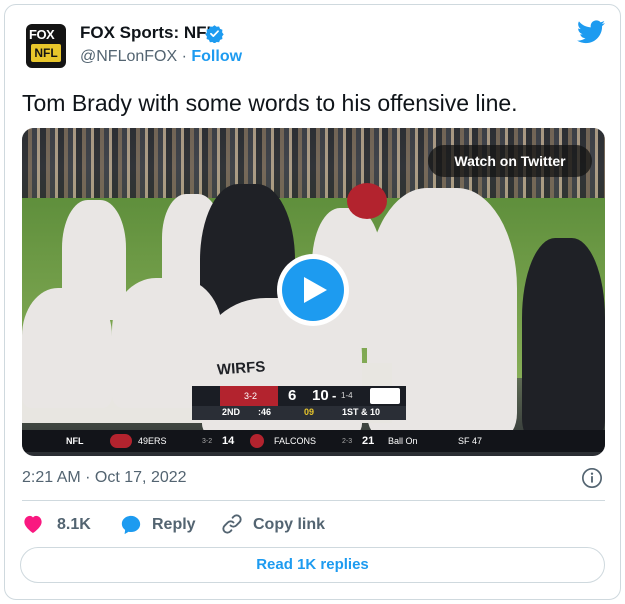 The height and width of the screenshot is (604, 625). Describe the element at coordinates (216, 56) in the screenshot. I see `follow-link: Follow` at that location.